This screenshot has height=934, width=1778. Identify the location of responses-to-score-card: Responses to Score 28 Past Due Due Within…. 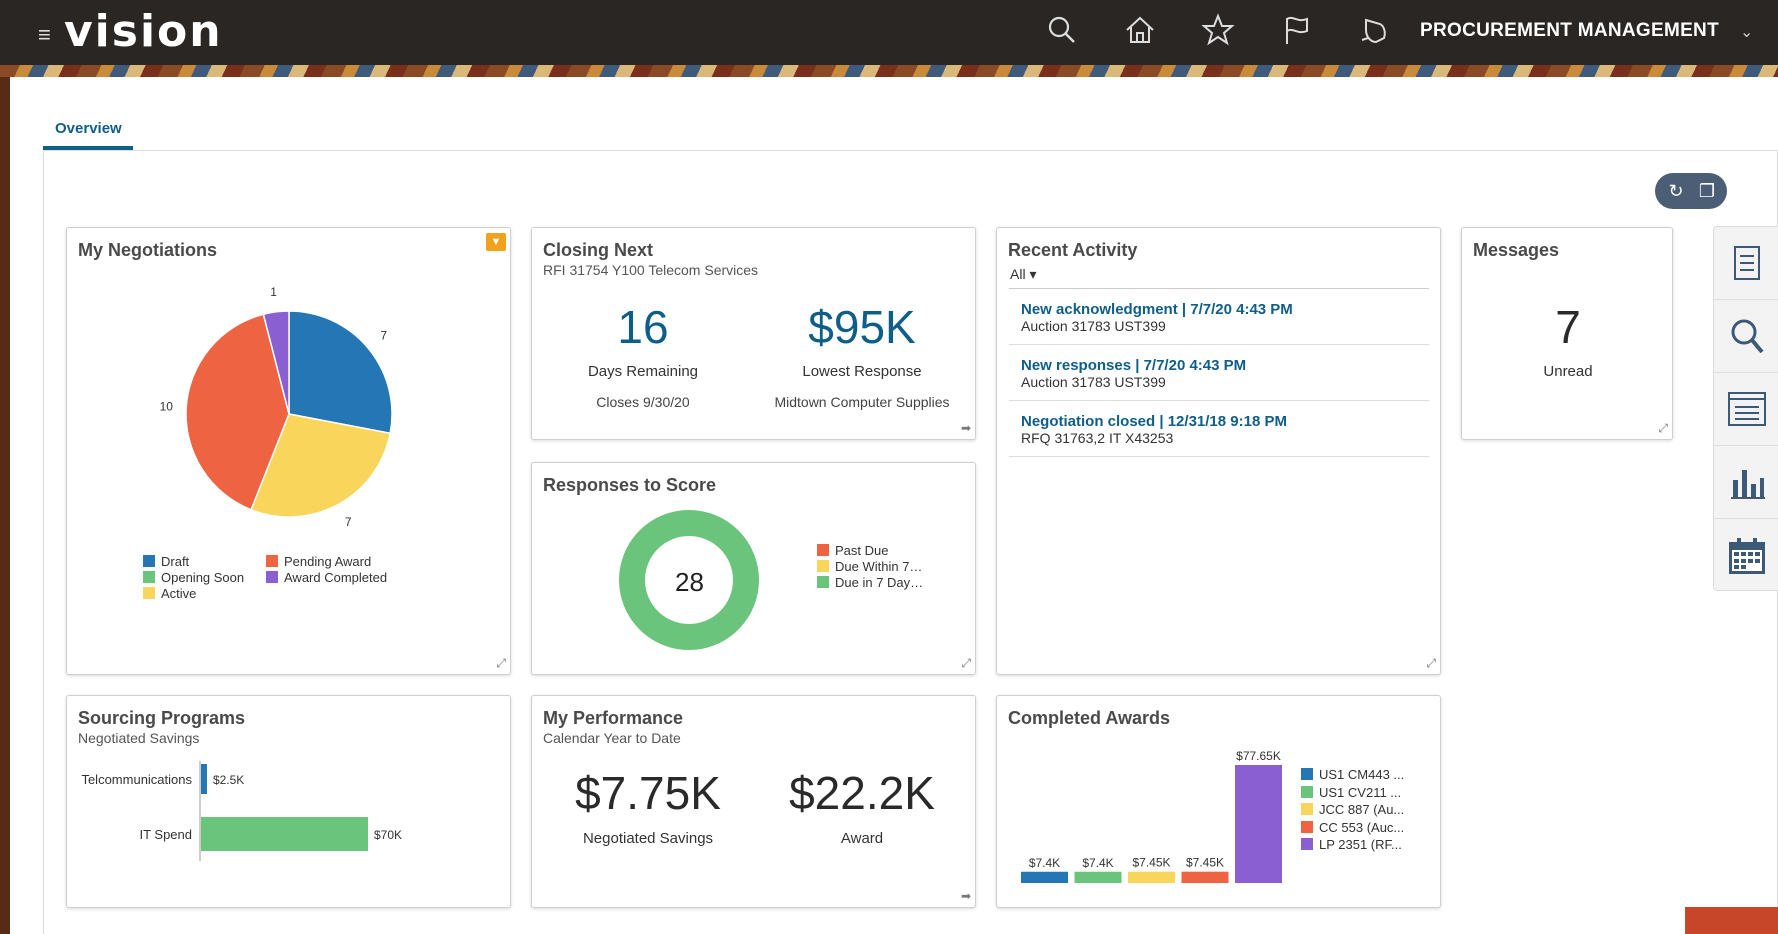
(753, 568).